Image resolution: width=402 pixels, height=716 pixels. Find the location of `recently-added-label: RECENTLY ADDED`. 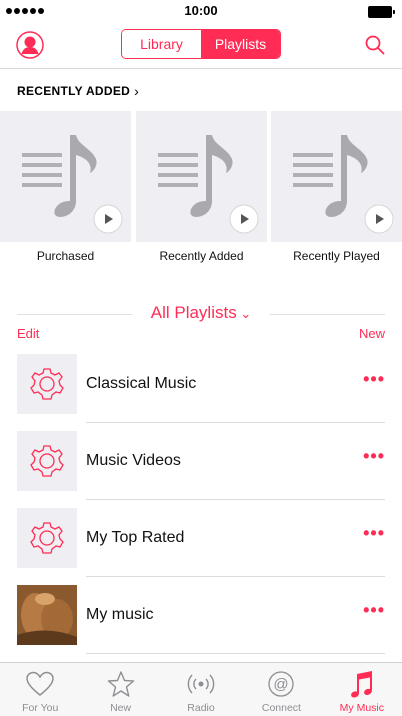

recently-added-label: RECENTLY ADDED is located at coordinates (74, 91).